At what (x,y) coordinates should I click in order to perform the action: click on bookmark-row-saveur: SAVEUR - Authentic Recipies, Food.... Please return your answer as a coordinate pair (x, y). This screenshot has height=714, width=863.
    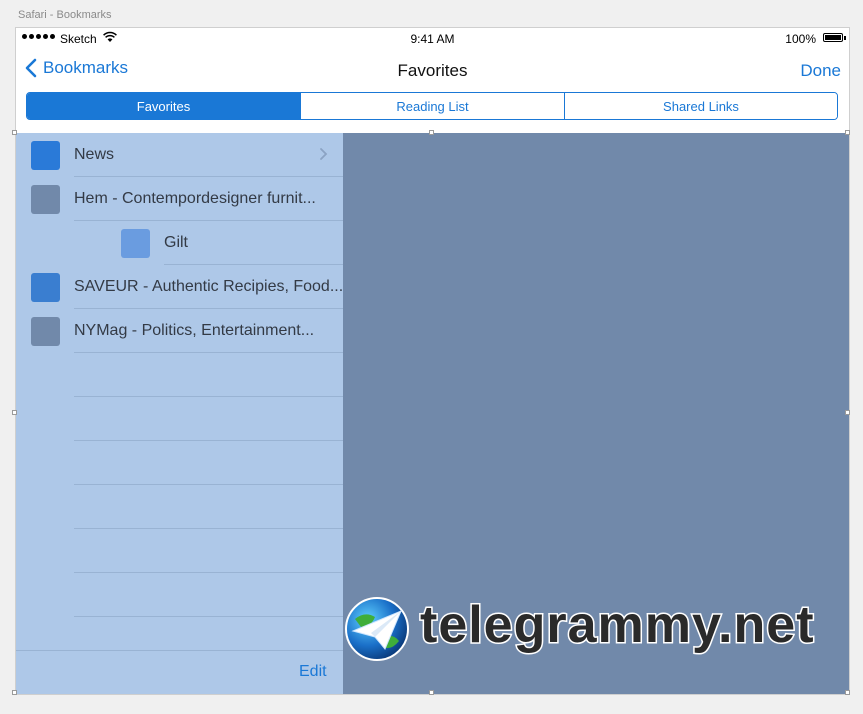
    Looking at the image, I should click on (179, 287).